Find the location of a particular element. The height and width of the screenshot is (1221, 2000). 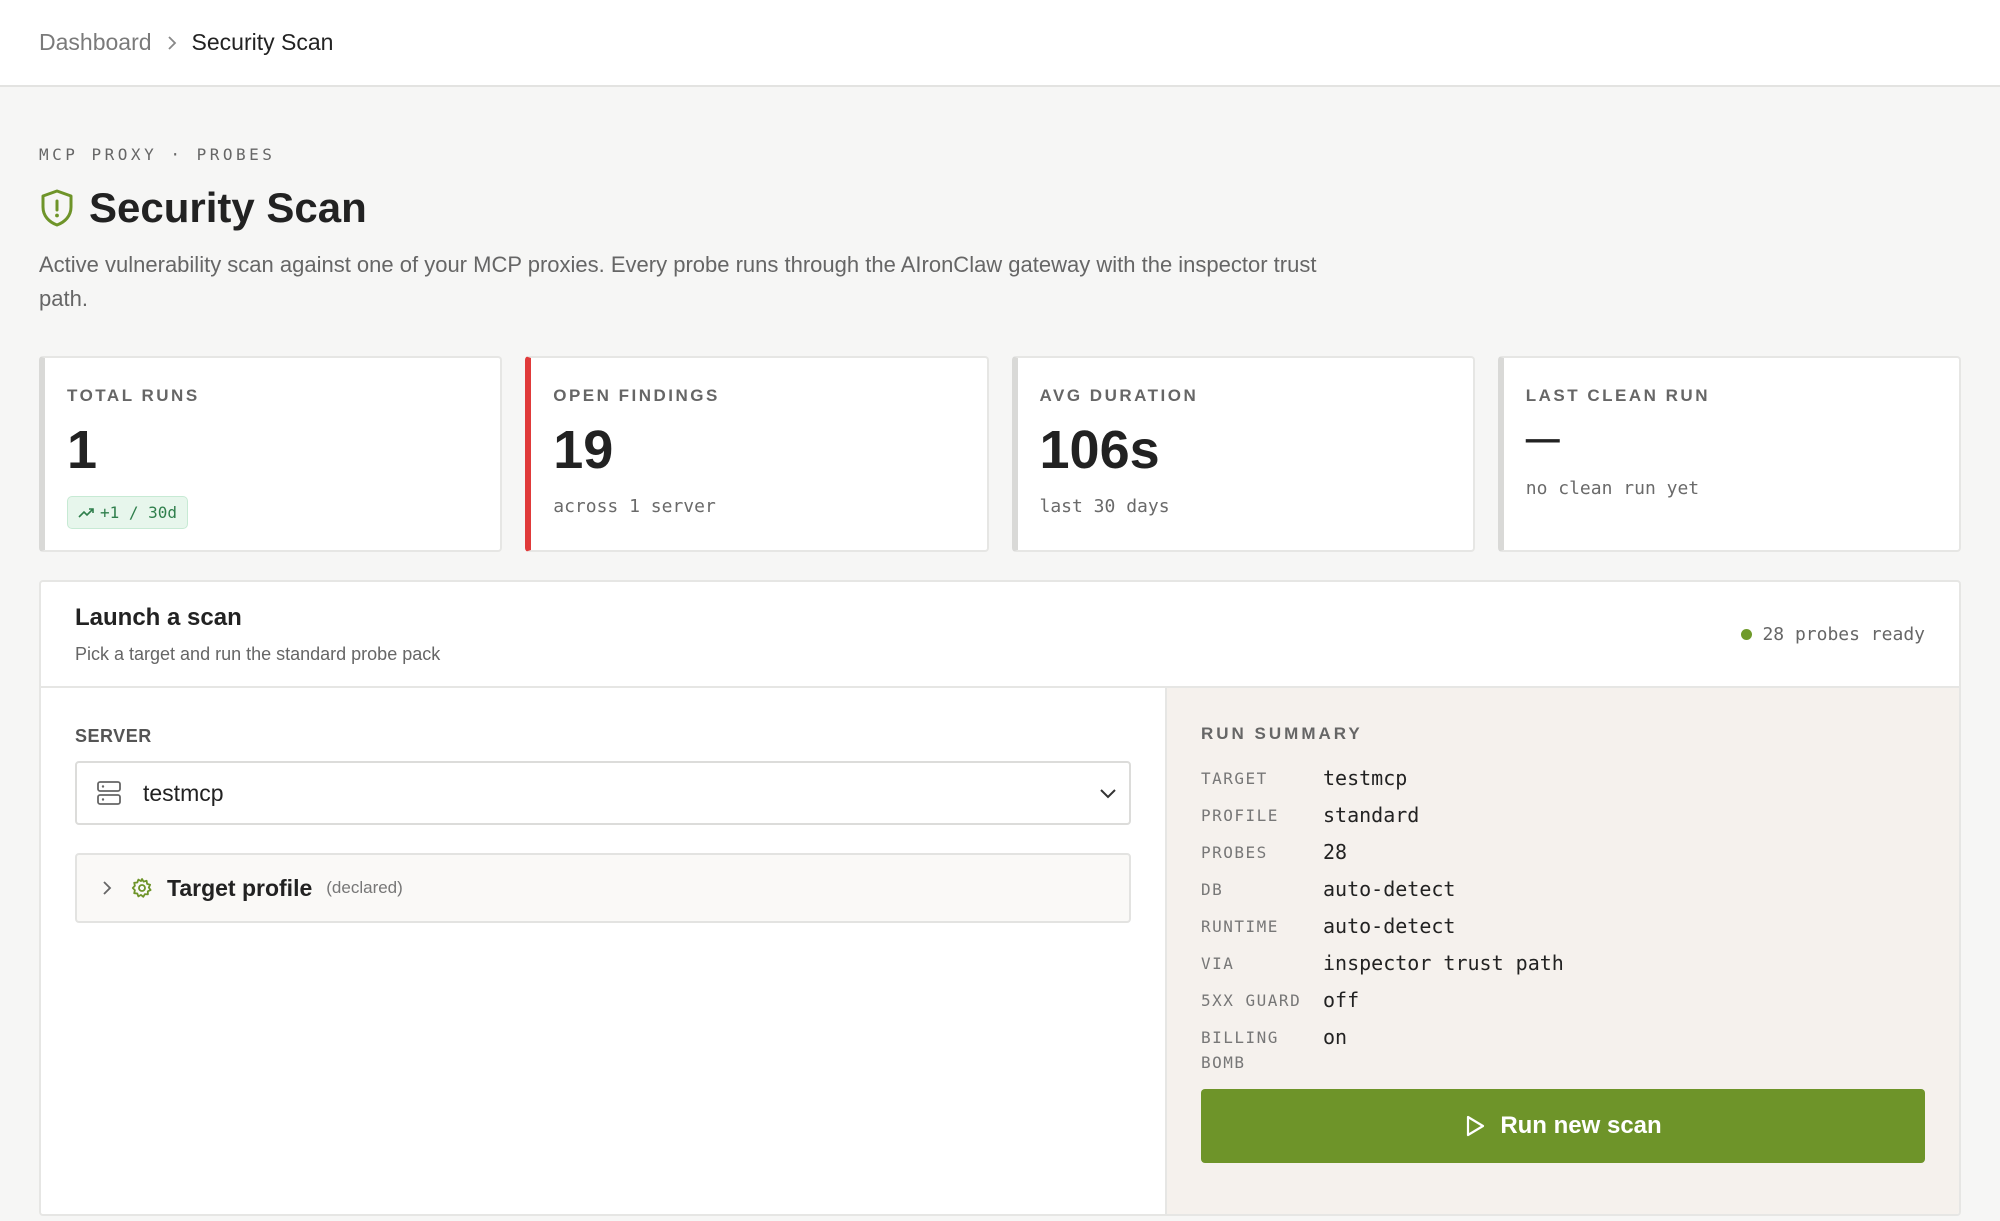

stat-label: OPEN FINDINGS is located at coordinates (636, 395).